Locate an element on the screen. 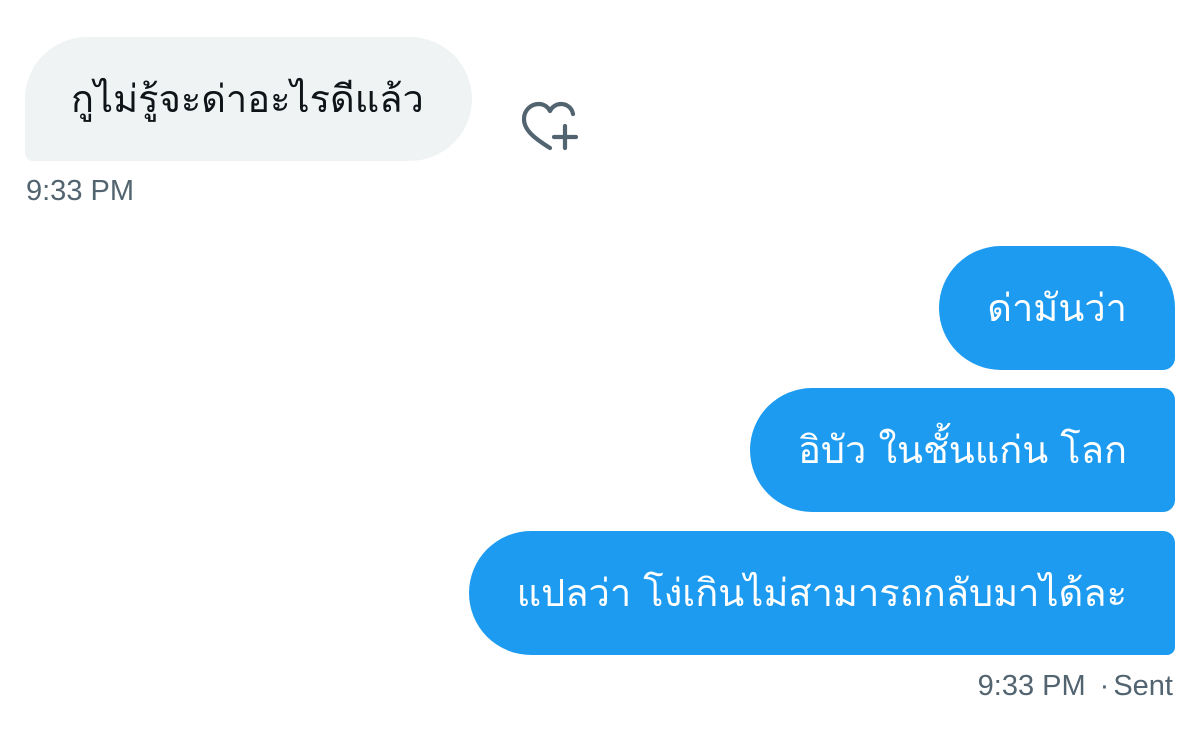  outgoing-meta: 9:33 PM · Sent is located at coordinates (1075, 686).